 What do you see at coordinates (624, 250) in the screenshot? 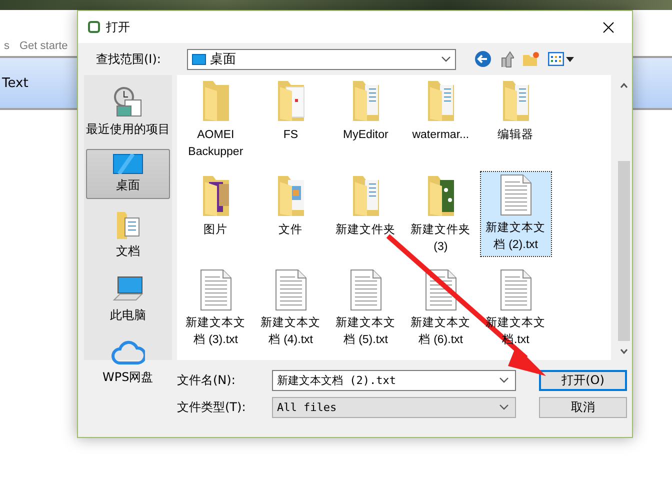
I see `scroll-thumb` at bounding box center [624, 250].